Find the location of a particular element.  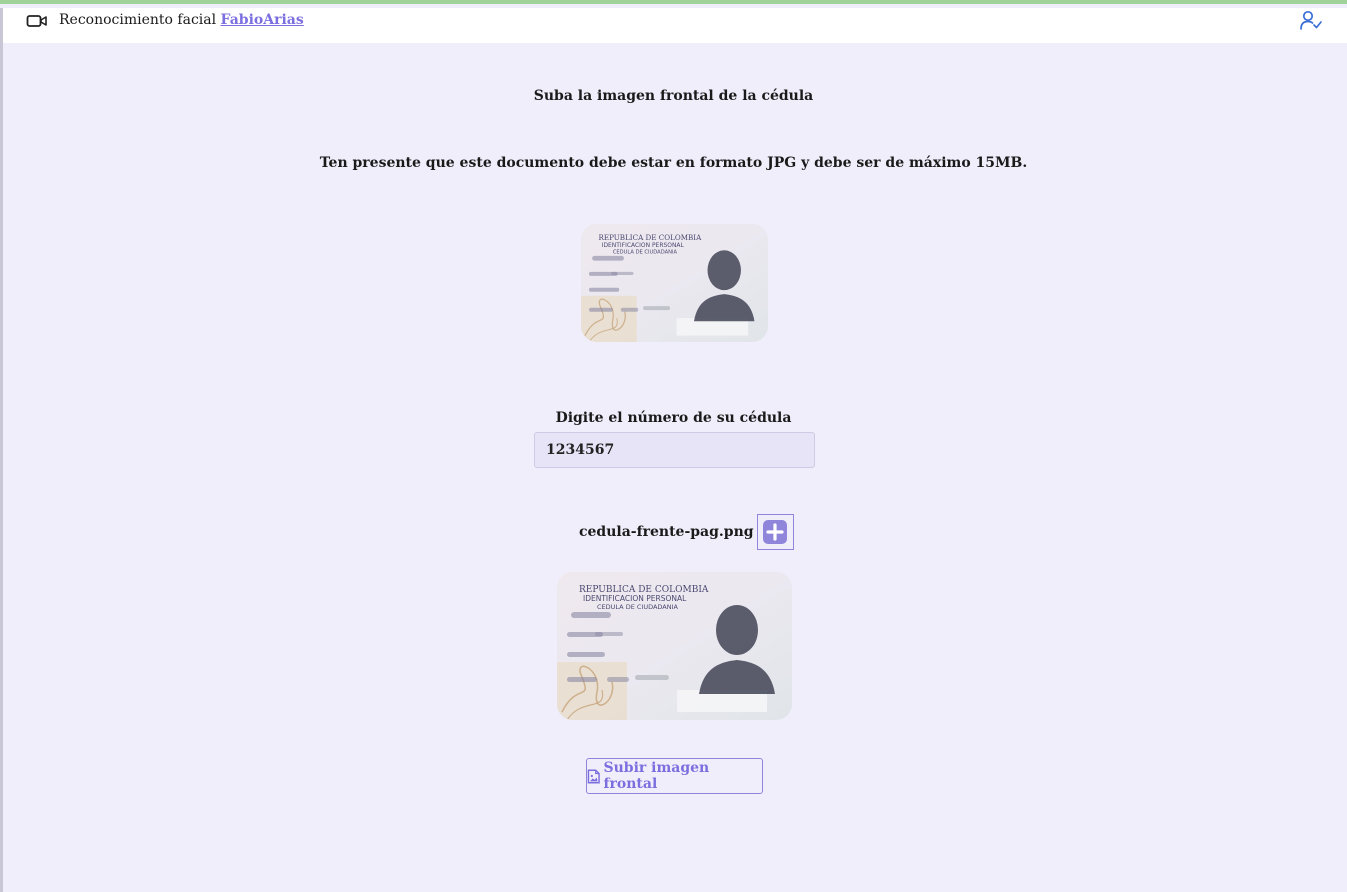

file-selector-row: cedula-frente-pag.png is located at coordinates (686, 532).